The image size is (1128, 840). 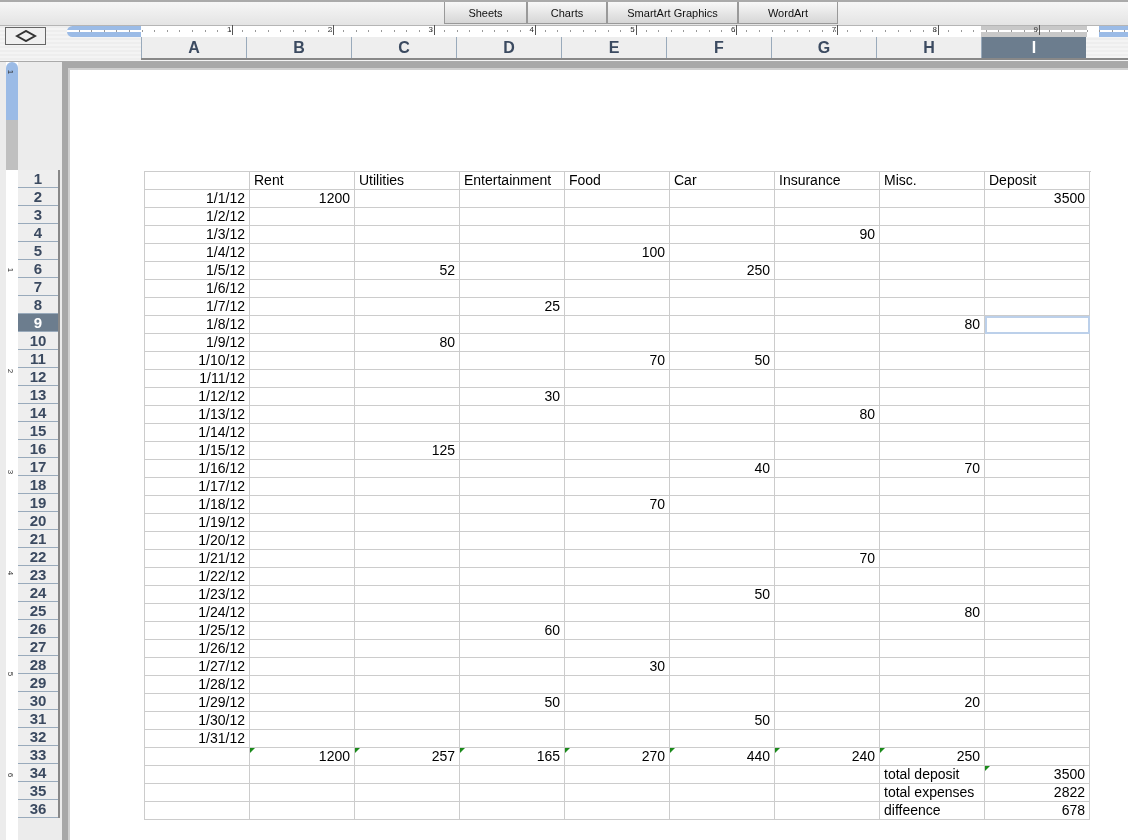 I want to click on table-cell: 25, so click(x=512, y=307).